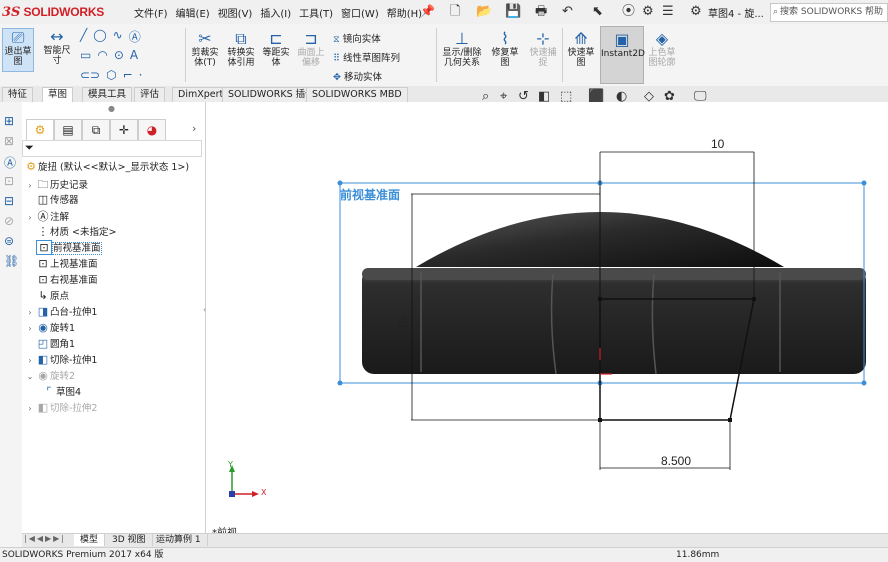 Image resolution: width=888 pixels, height=562 pixels. What do you see at coordinates (403, 323) in the screenshot?
I see `dimension-15: 15` at bounding box center [403, 323].